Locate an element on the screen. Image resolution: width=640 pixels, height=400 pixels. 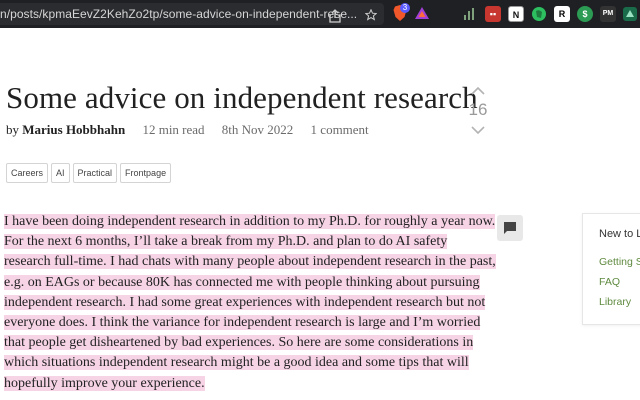
faq-link: FAQ is located at coordinates (609, 282).